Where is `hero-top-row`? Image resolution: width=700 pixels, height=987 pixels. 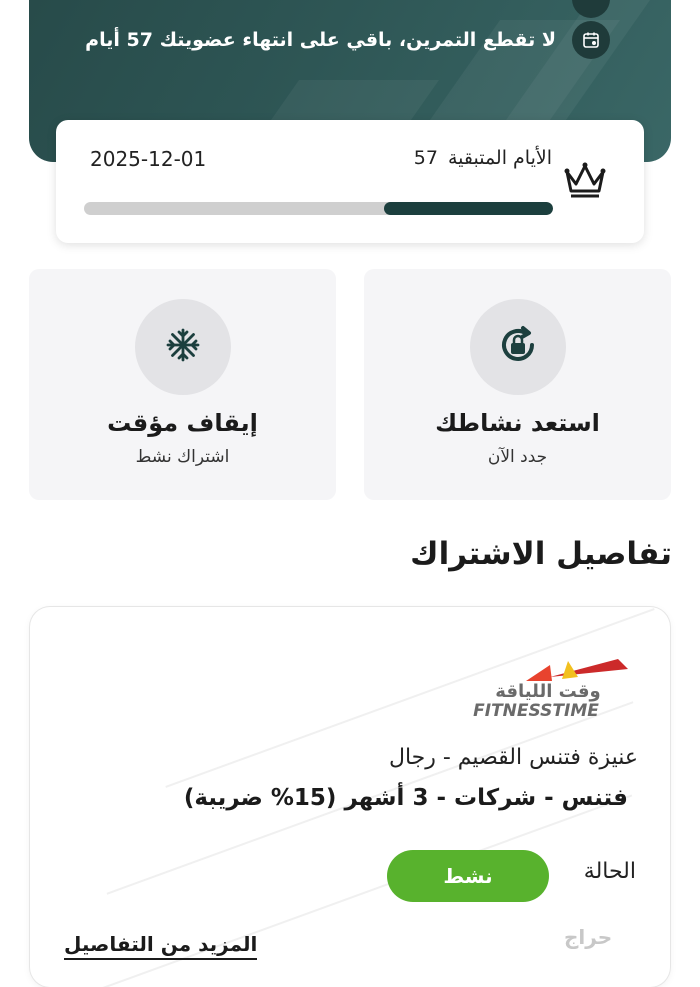 hero-top-row is located at coordinates (350, 9).